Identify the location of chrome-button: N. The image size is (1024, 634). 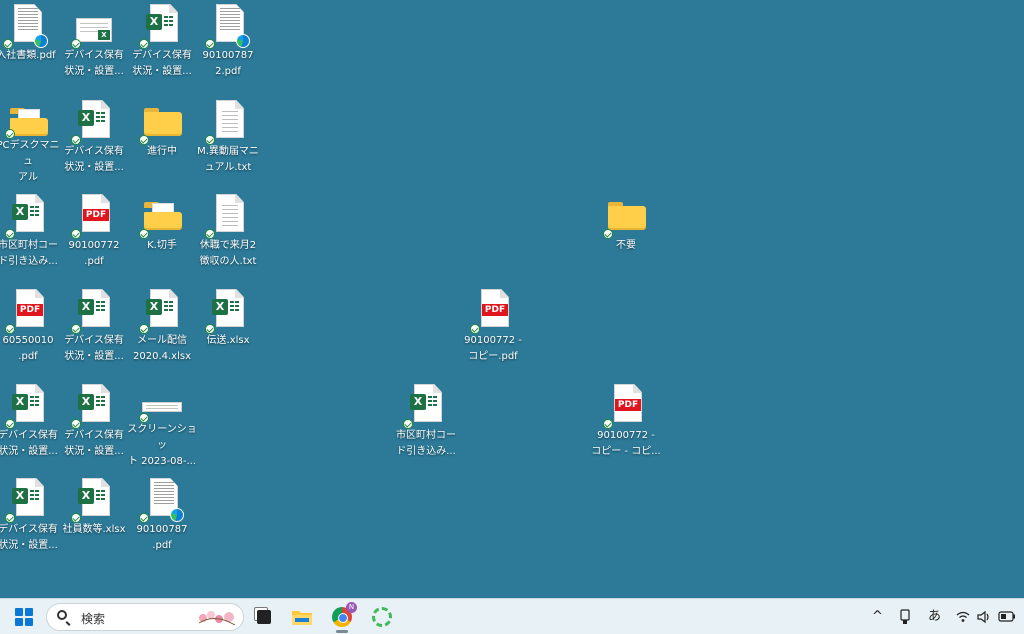
(342, 617).